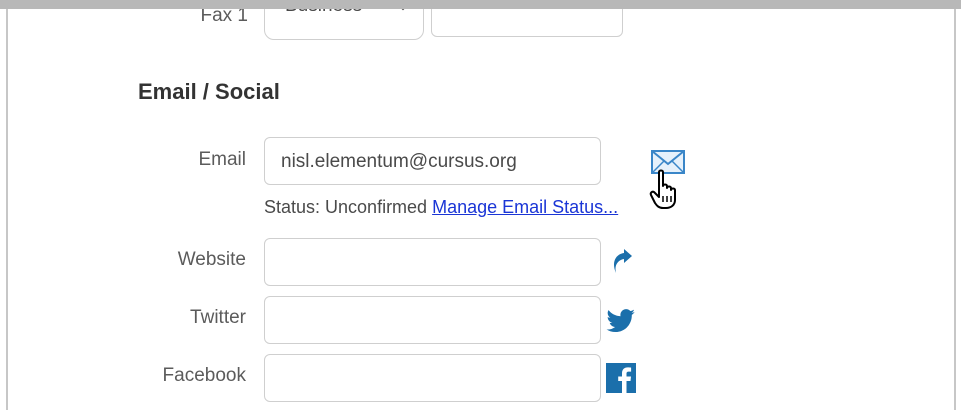  What do you see at coordinates (323, 13) in the screenshot?
I see `fax-type-value: Business` at bounding box center [323, 13].